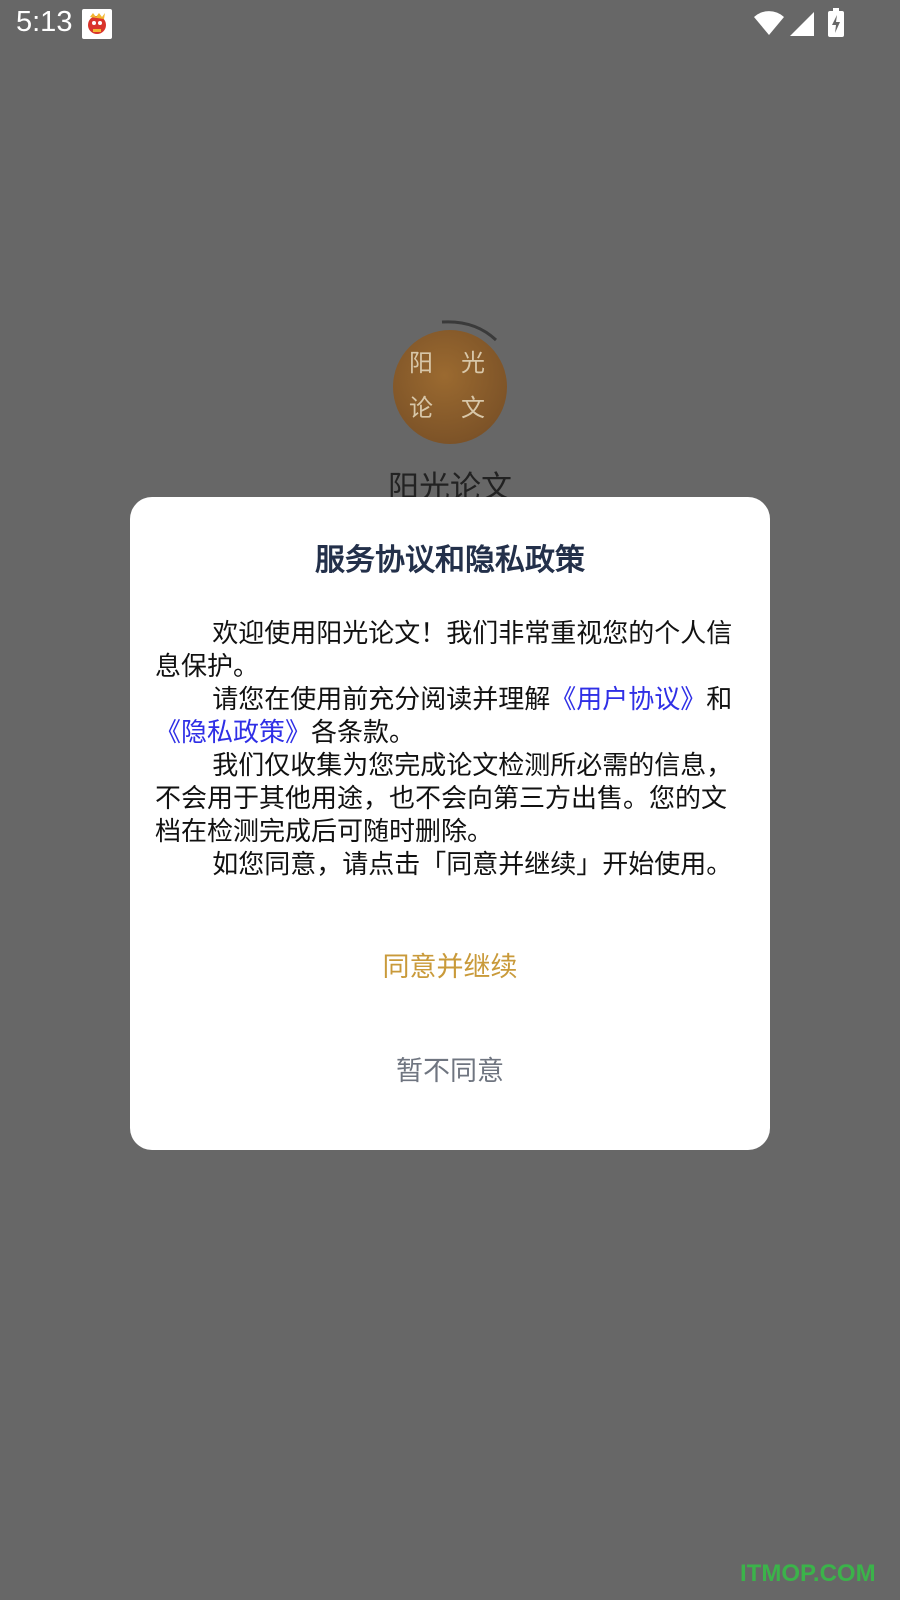 The height and width of the screenshot is (1600, 900). I want to click on privacy-policy-link: 《隐私政策》, so click(233, 733).